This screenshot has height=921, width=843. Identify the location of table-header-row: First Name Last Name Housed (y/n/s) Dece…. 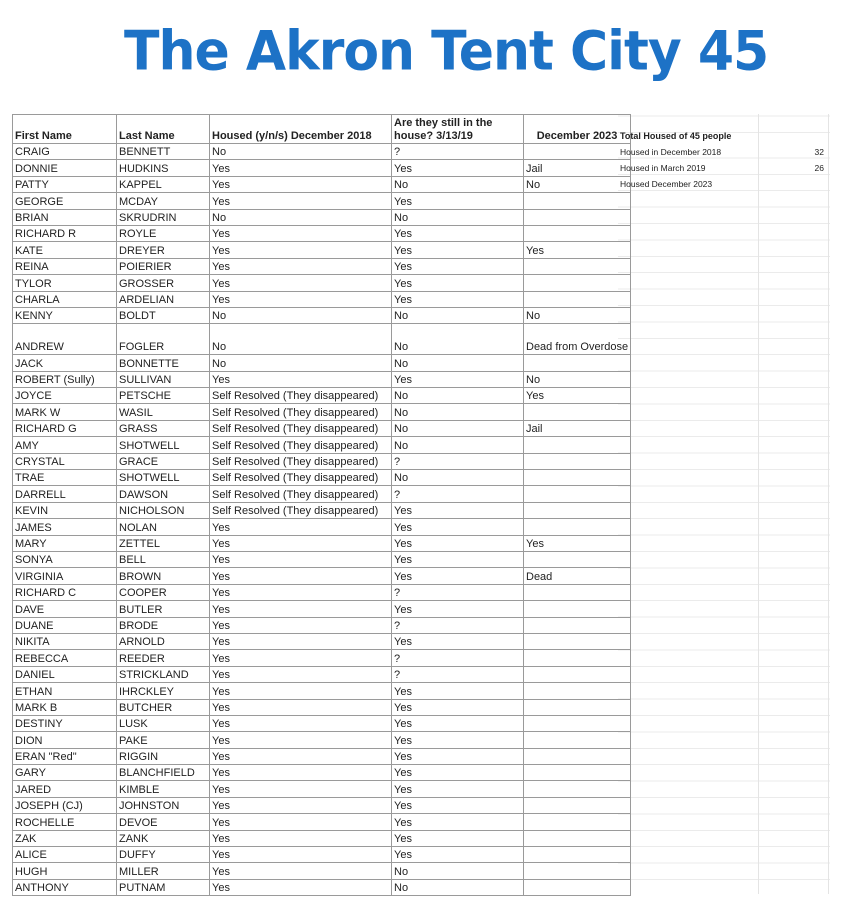
(322, 129).